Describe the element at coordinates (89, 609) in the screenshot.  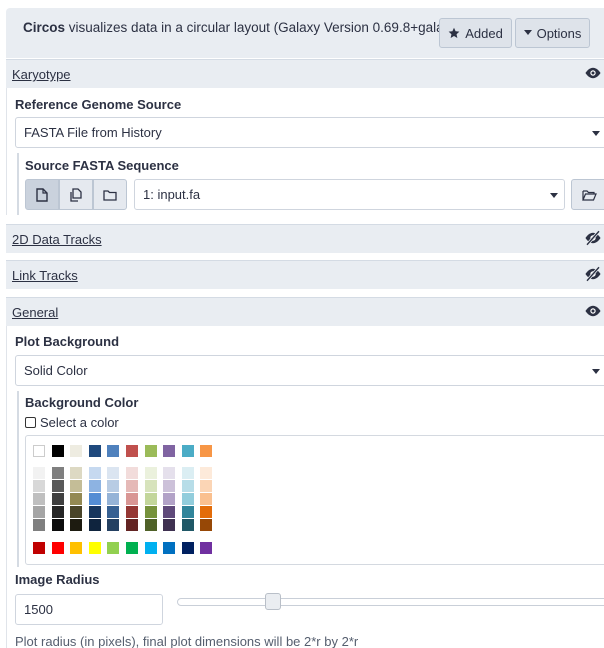
I see `image-radius-input: 1500` at that location.